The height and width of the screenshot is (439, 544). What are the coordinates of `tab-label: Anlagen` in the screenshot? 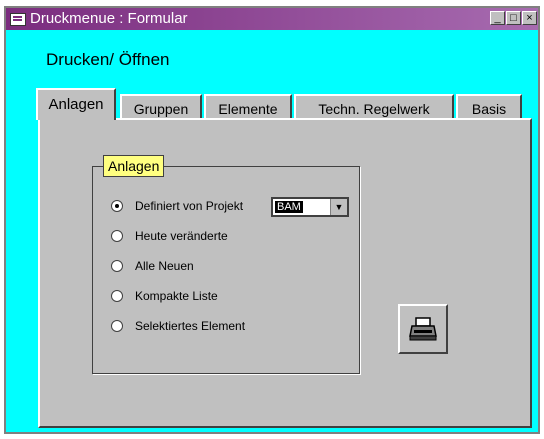 It's located at (76, 104).